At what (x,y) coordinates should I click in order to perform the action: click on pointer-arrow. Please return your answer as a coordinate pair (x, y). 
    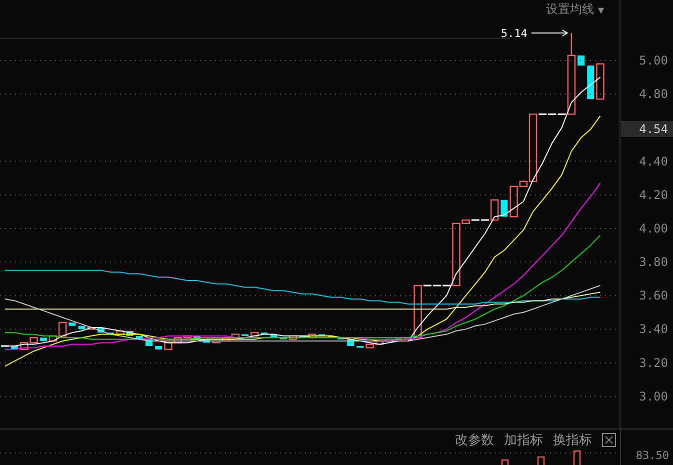
    Looking at the image, I should click on (549, 33).